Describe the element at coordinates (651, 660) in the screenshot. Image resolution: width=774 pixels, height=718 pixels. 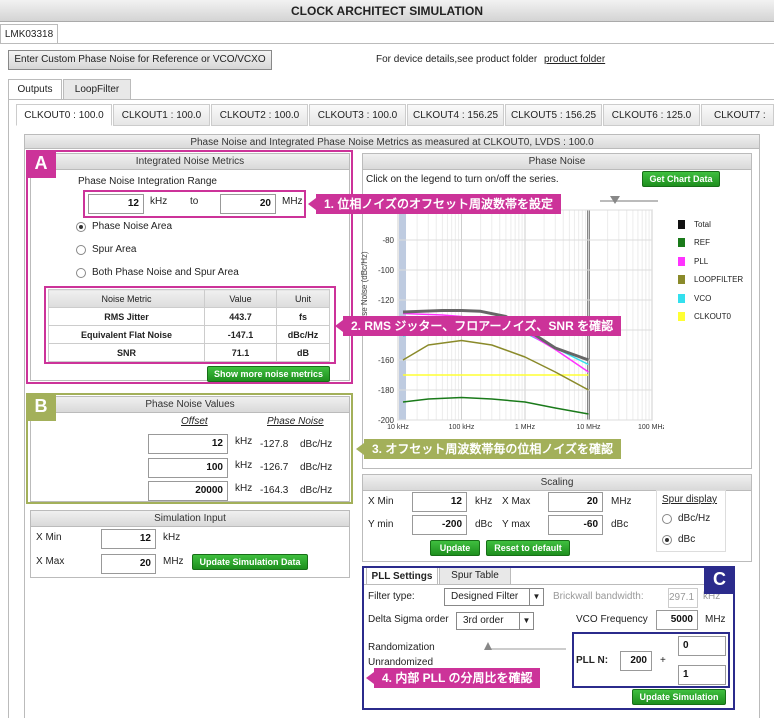
I see `highlight-pll-n` at that location.